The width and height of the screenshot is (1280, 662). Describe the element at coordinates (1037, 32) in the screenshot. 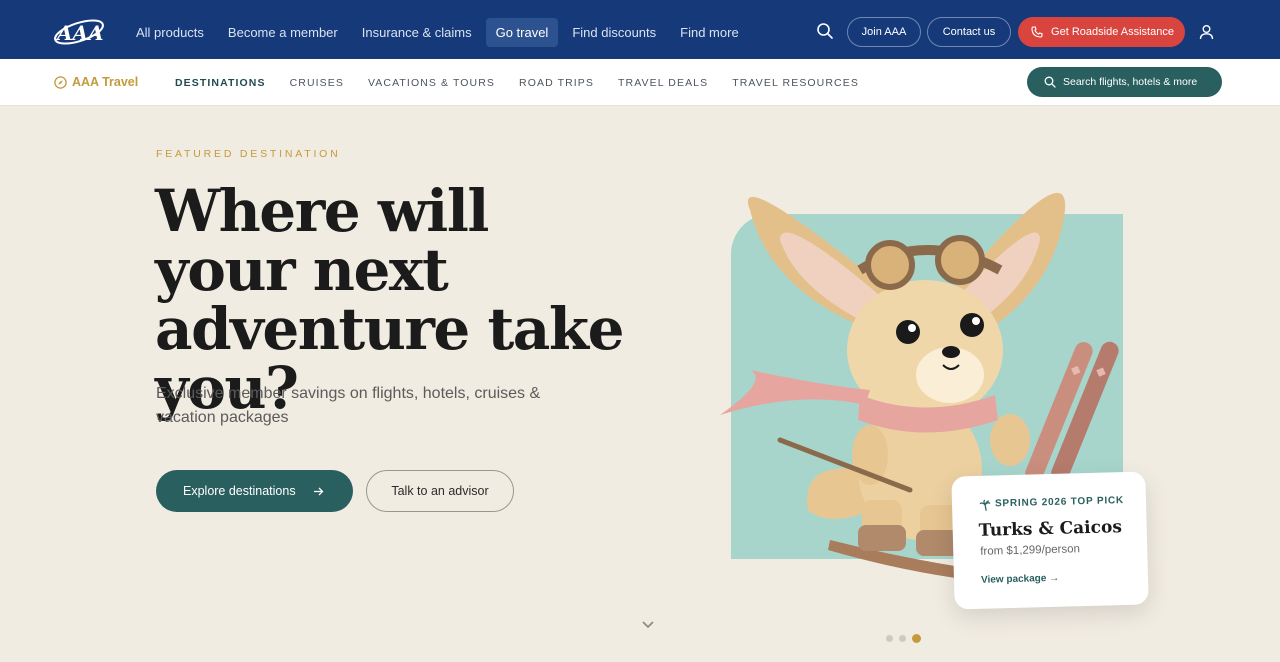

I see `phone-icon` at that location.